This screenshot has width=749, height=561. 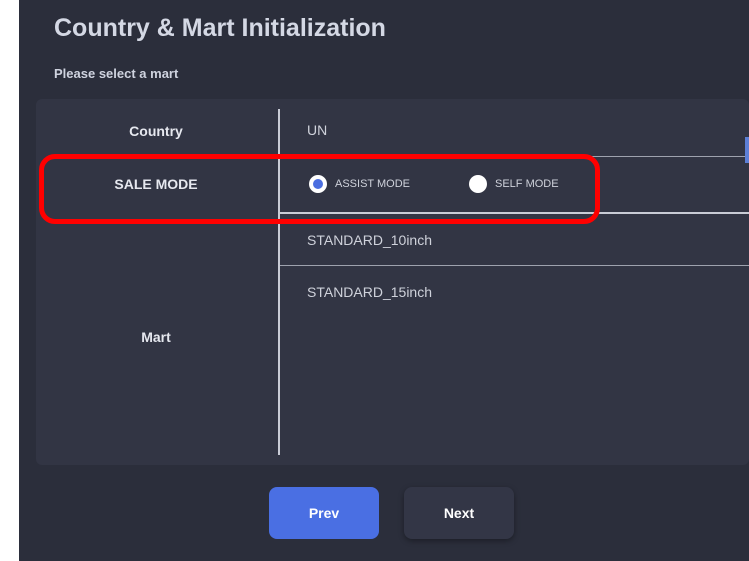 What do you see at coordinates (319, 189) in the screenshot?
I see `highlight-annotation` at bounding box center [319, 189].